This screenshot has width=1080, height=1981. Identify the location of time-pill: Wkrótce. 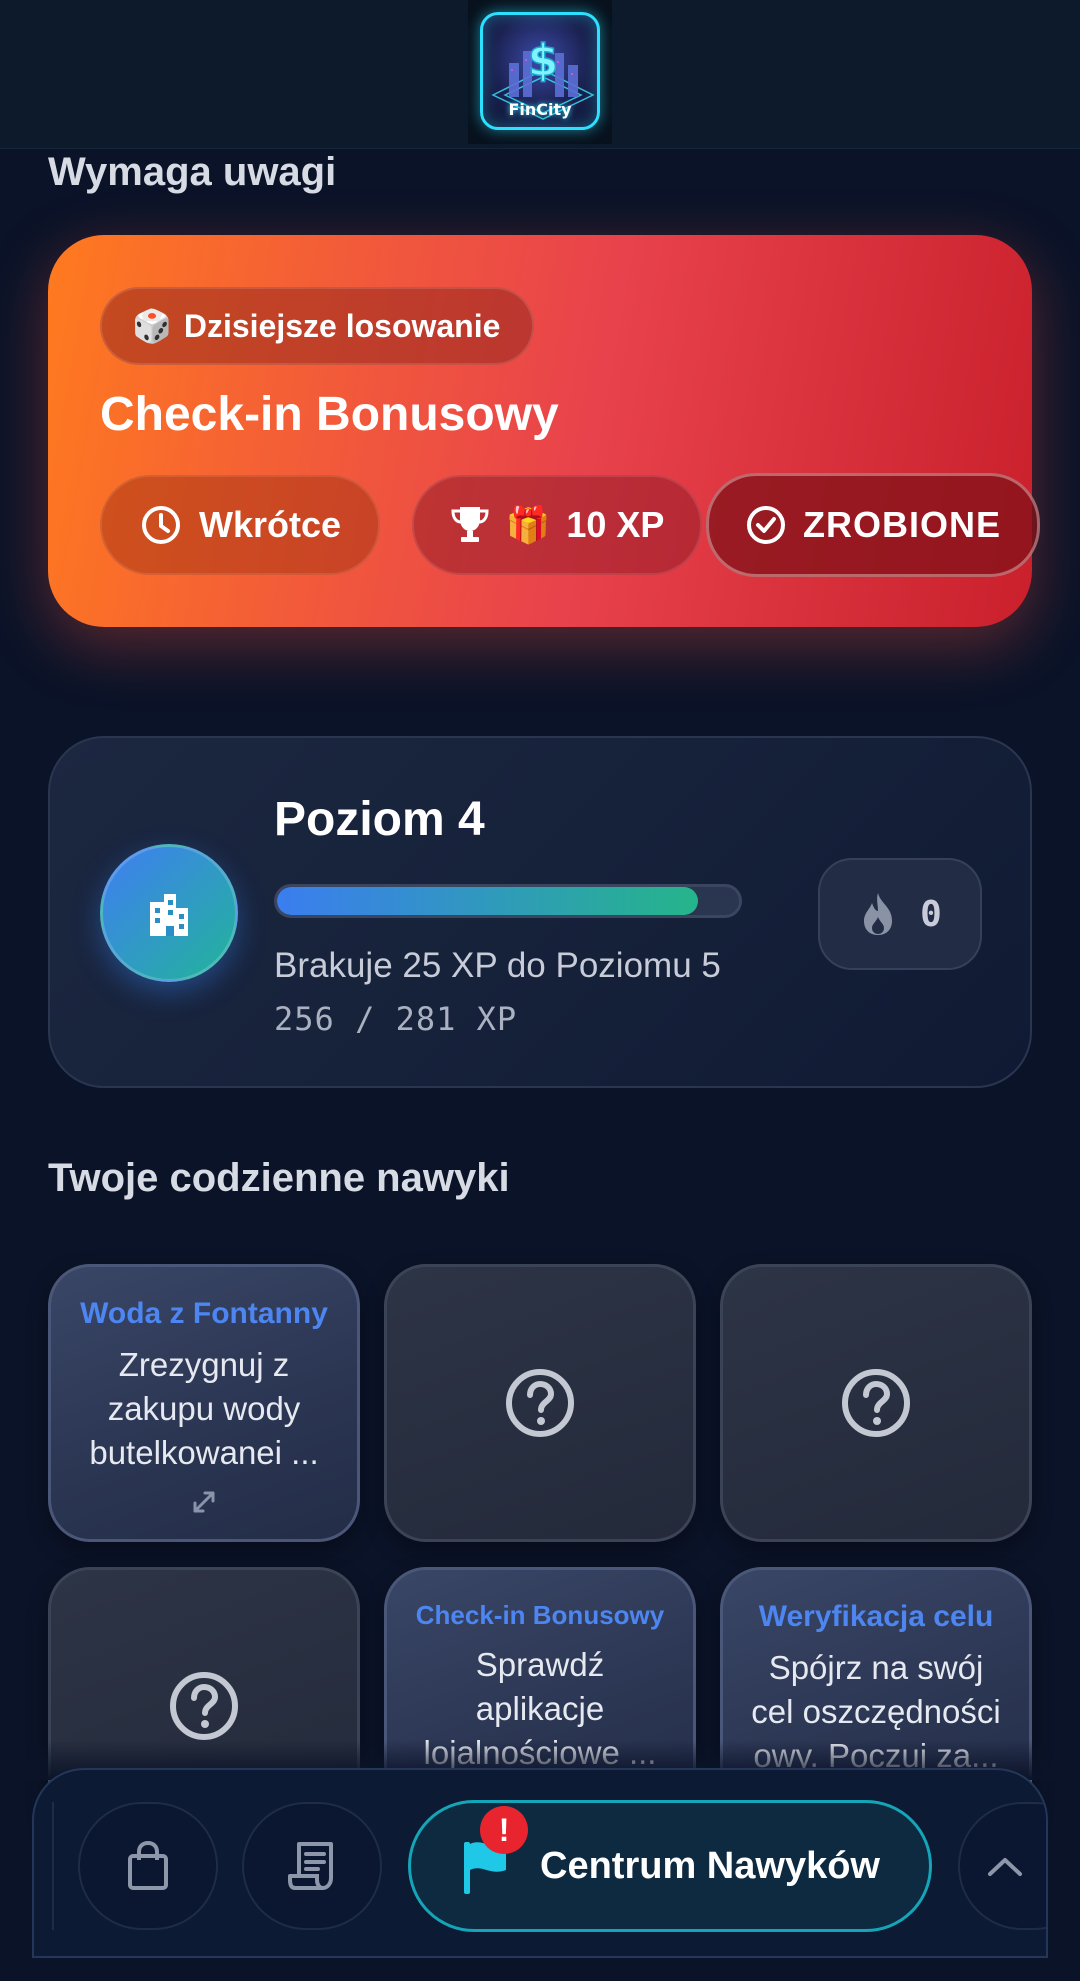
(240, 525).